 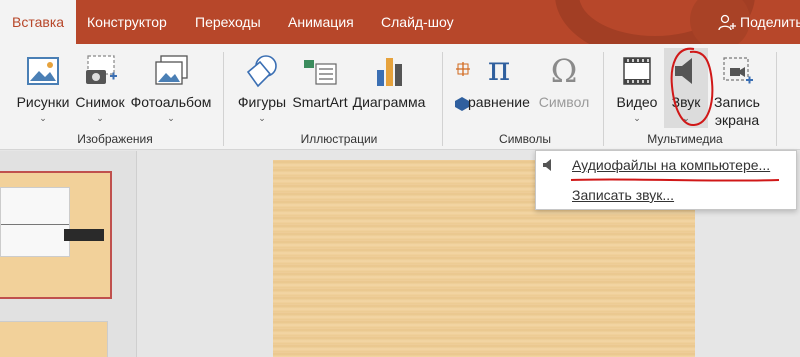 What do you see at coordinates (463, 69) in the screenshot?
I see `ink-equation-icon` at bounding box center [463, 69].